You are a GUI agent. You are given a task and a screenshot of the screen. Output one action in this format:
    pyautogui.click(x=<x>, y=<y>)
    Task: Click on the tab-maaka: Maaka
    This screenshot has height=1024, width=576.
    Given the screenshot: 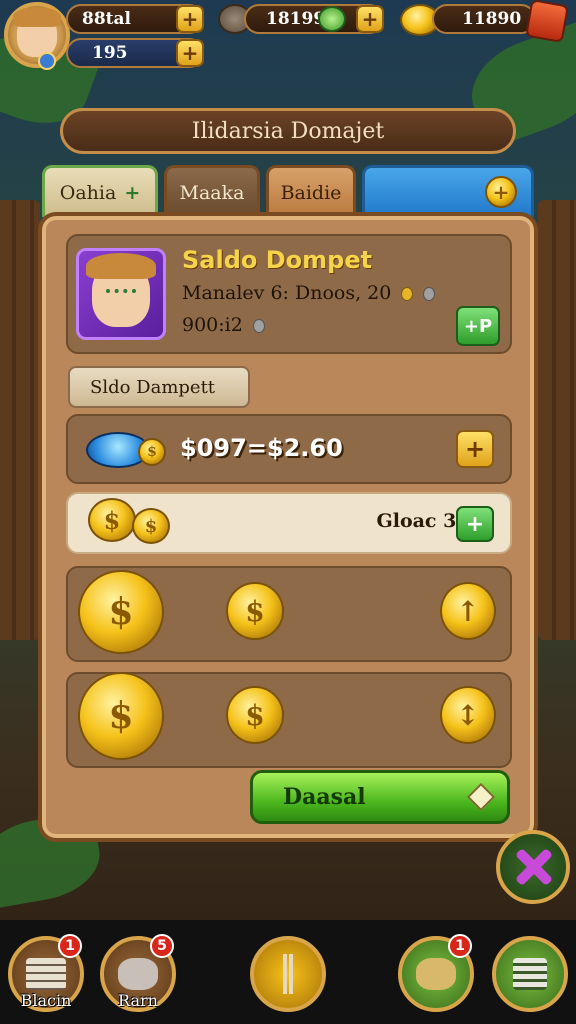 What is the action you would take?
    pyautogui.click(x=212, y=191)
    